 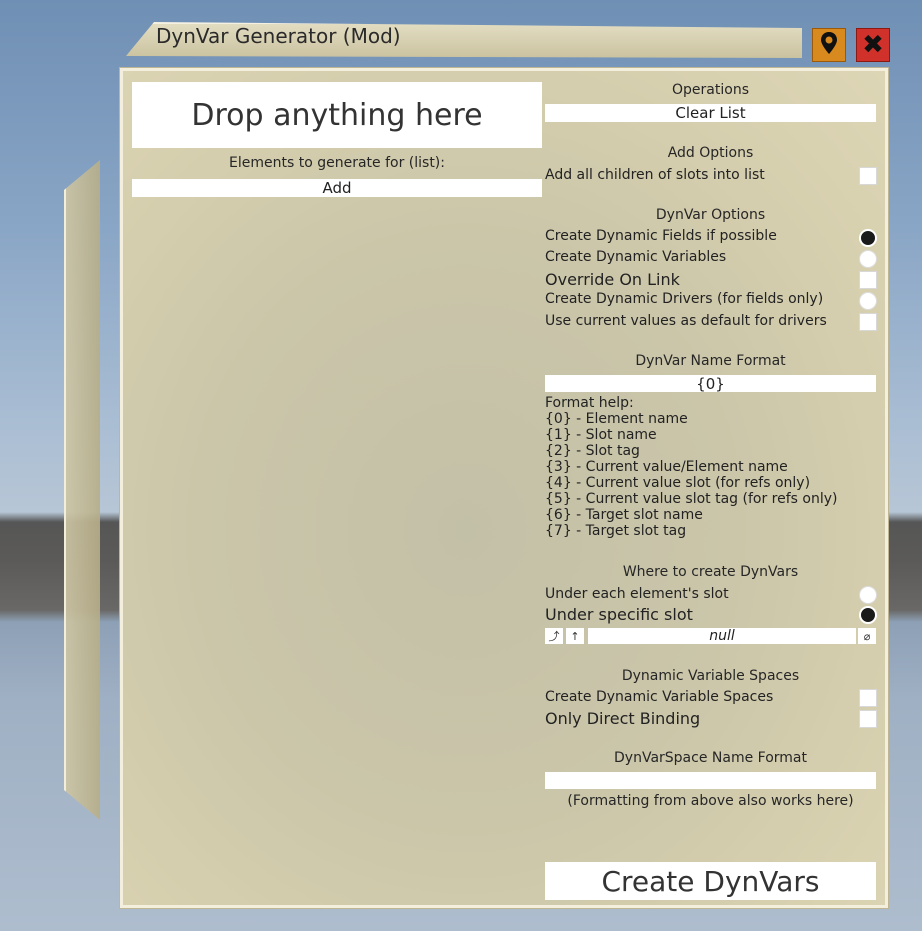 I want to click on drop-zone: Drop anything here, so click(x=337, y=115).